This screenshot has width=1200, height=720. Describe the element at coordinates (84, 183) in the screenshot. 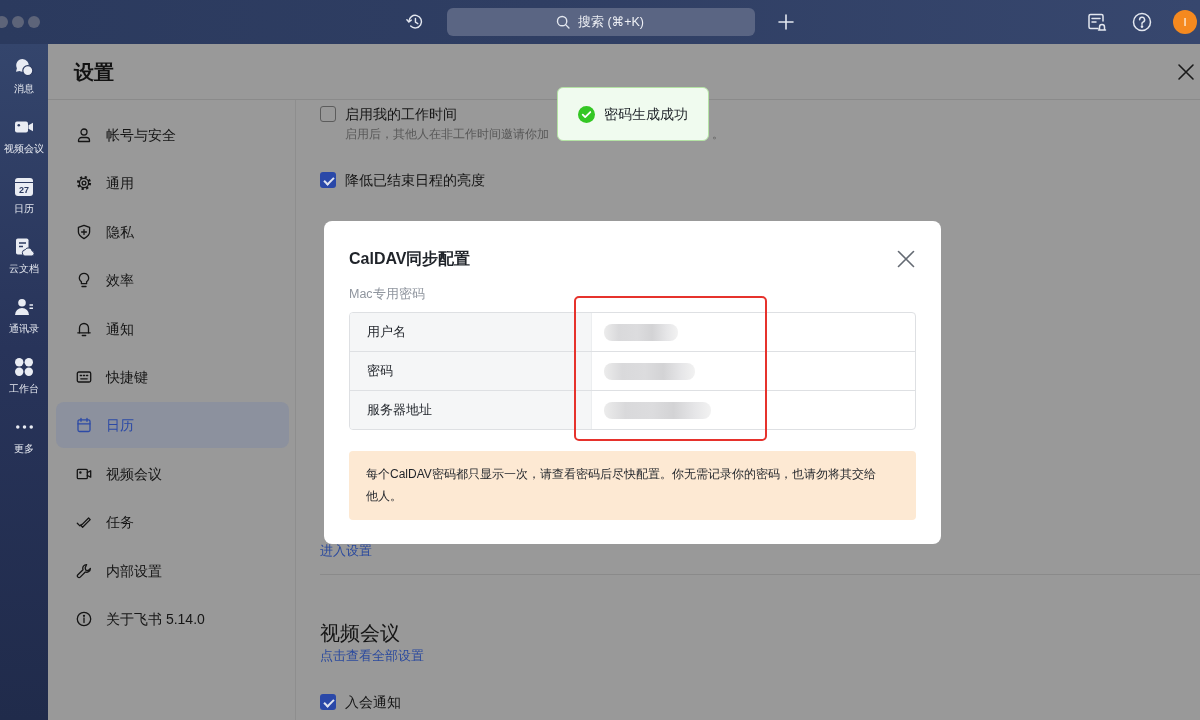

I see `gear-icon` at that location.